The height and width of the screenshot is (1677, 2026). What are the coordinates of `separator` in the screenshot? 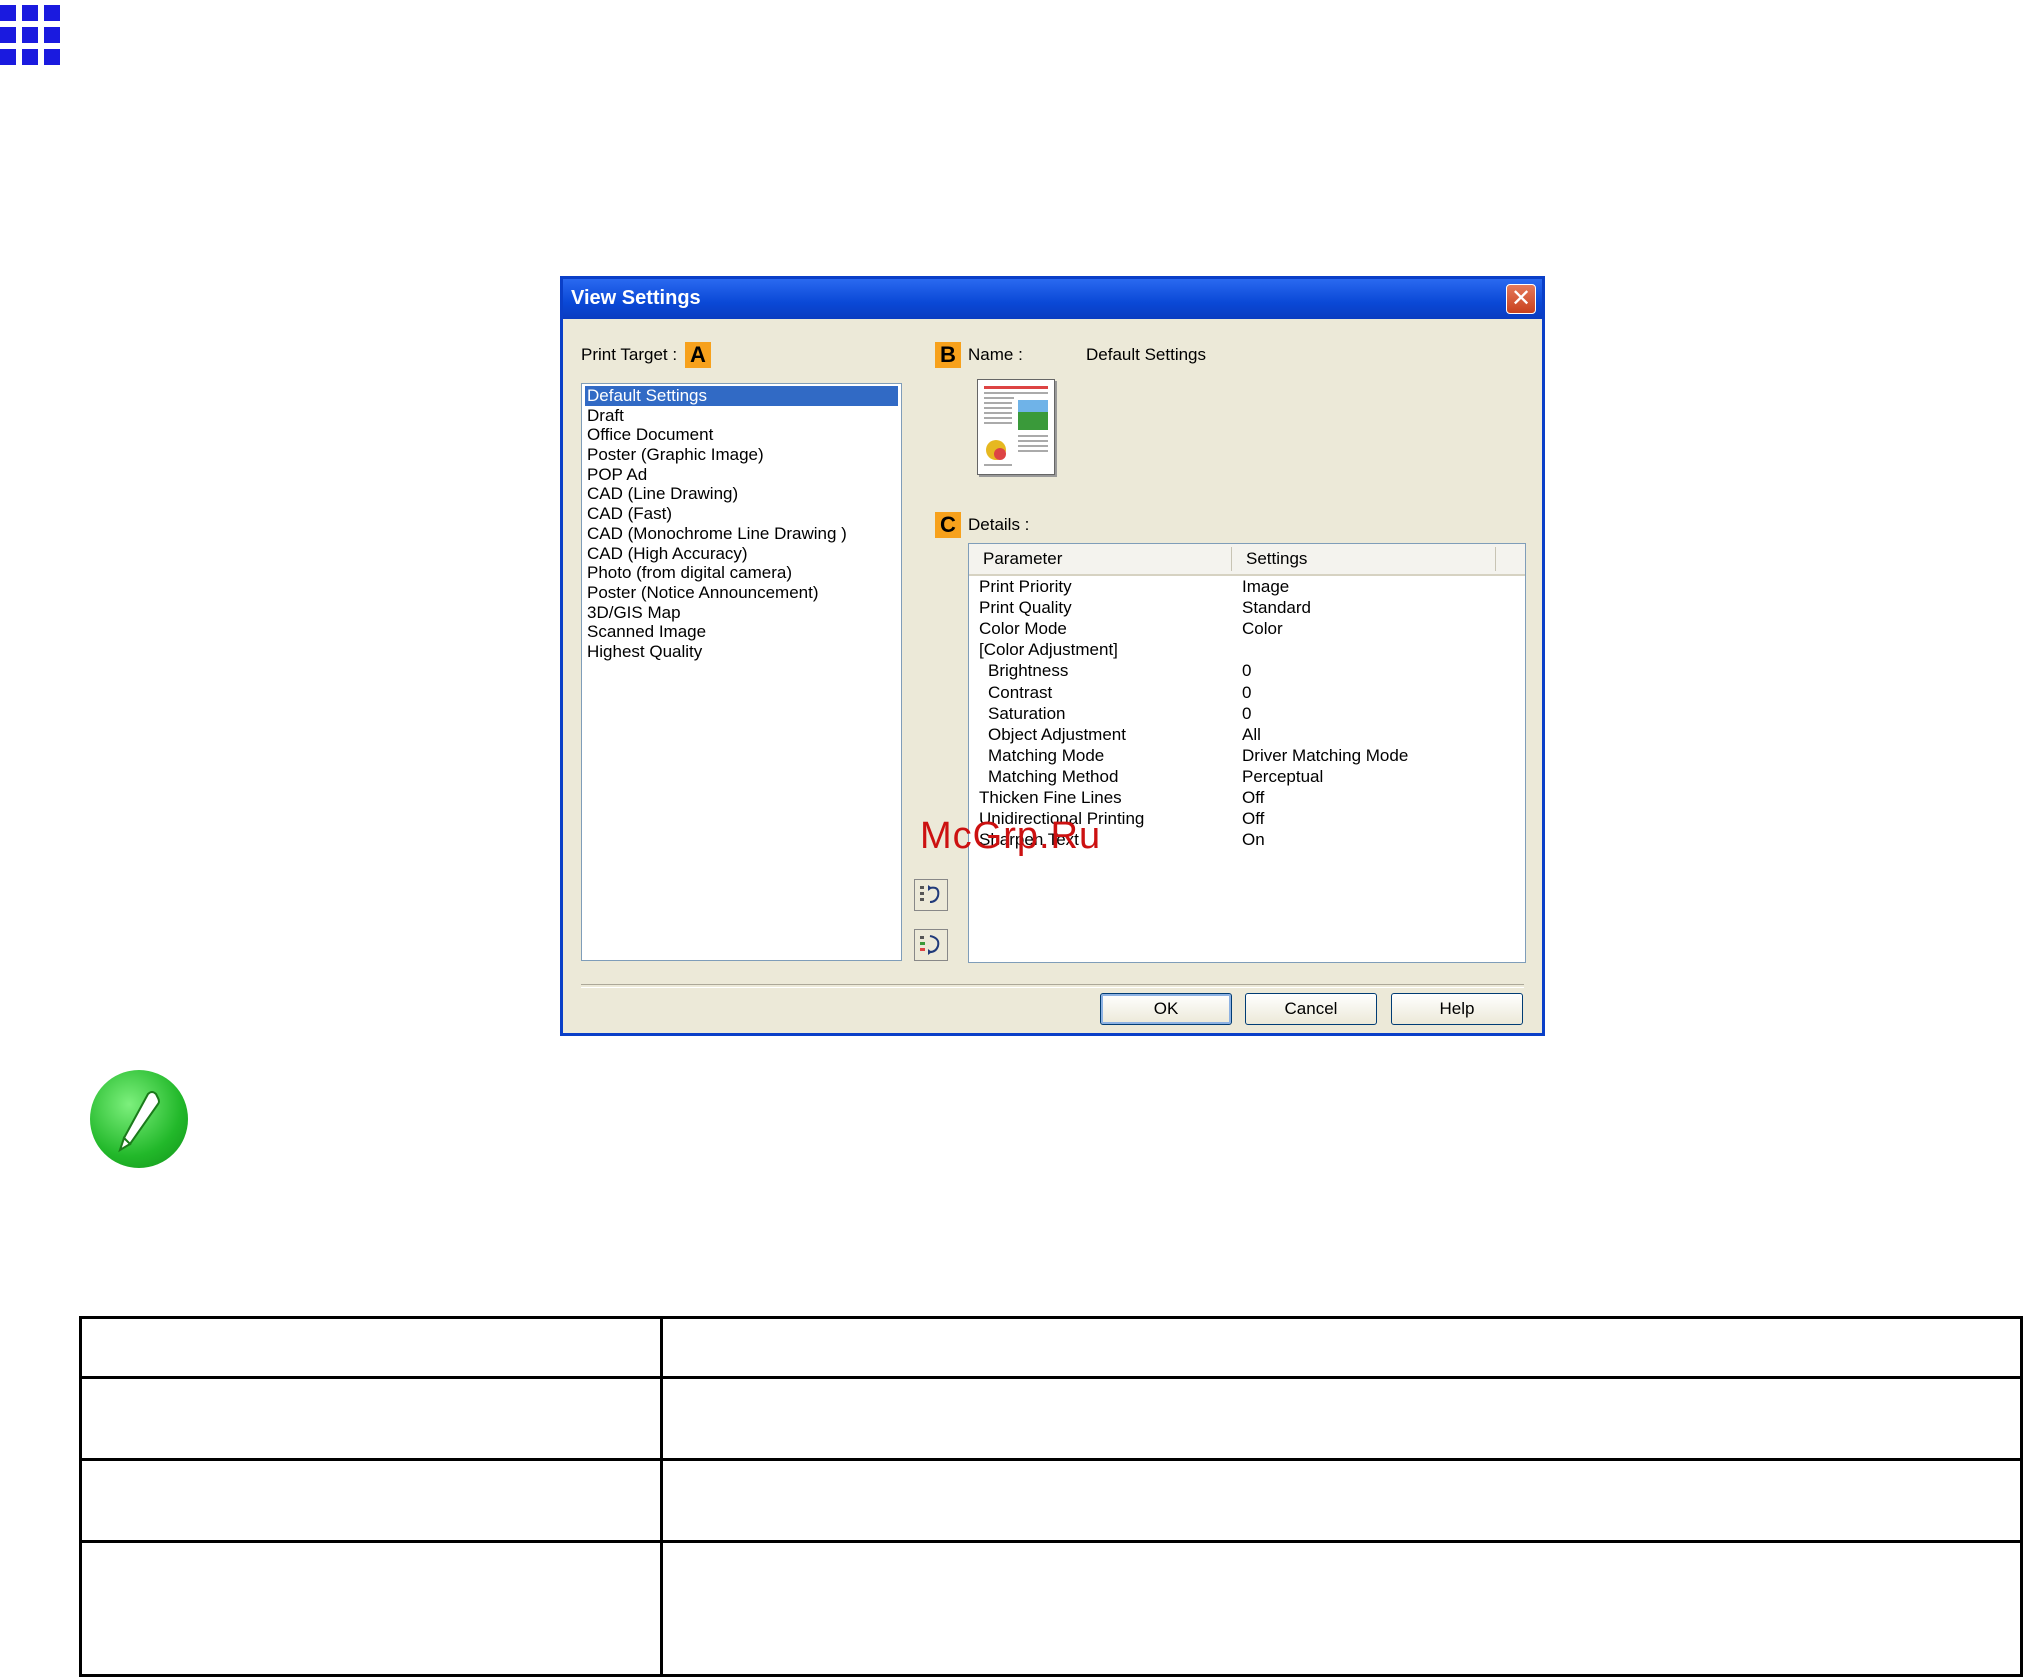 It's located at (1052, 986).